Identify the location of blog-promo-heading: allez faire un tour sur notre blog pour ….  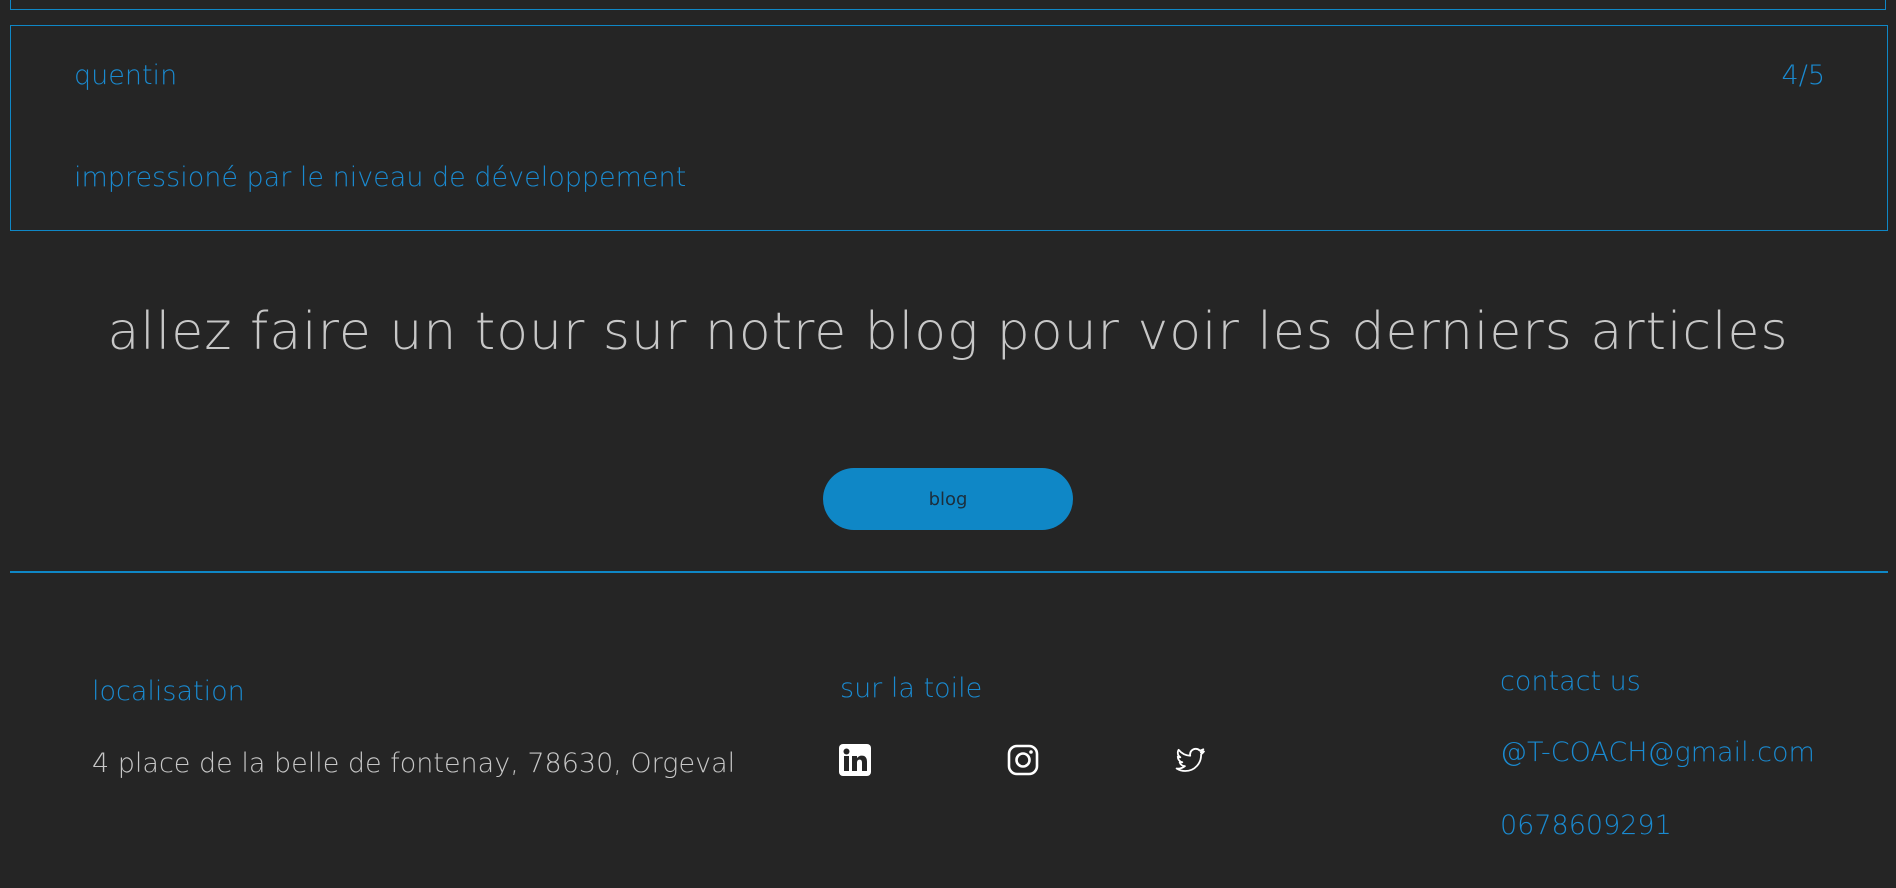
(948, 332).